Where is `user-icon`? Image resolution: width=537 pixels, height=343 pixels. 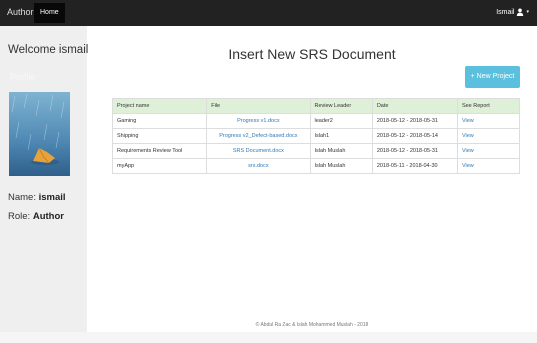
user-icon is located at coordinates (520, 12).